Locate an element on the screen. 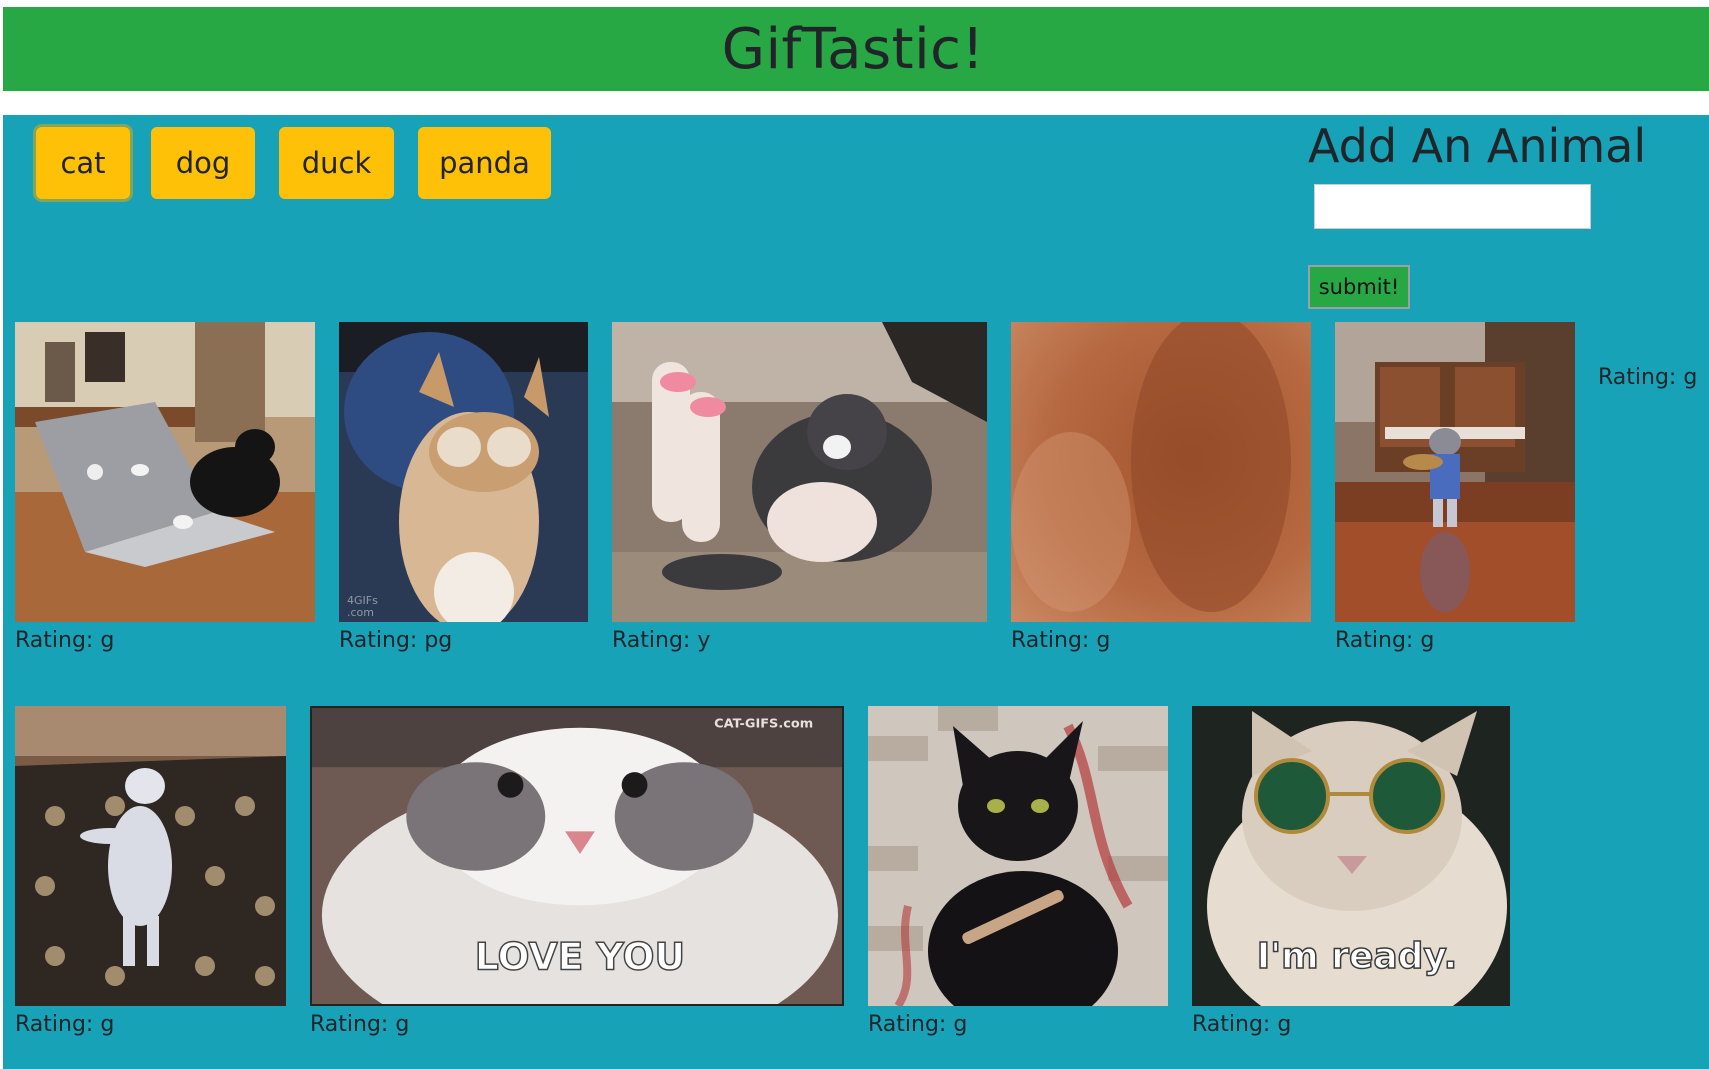 Image resolution: width=1709 pixels, height=1069 pixels. black-cat-nail-file-image is located at coordinates (1018, 856).